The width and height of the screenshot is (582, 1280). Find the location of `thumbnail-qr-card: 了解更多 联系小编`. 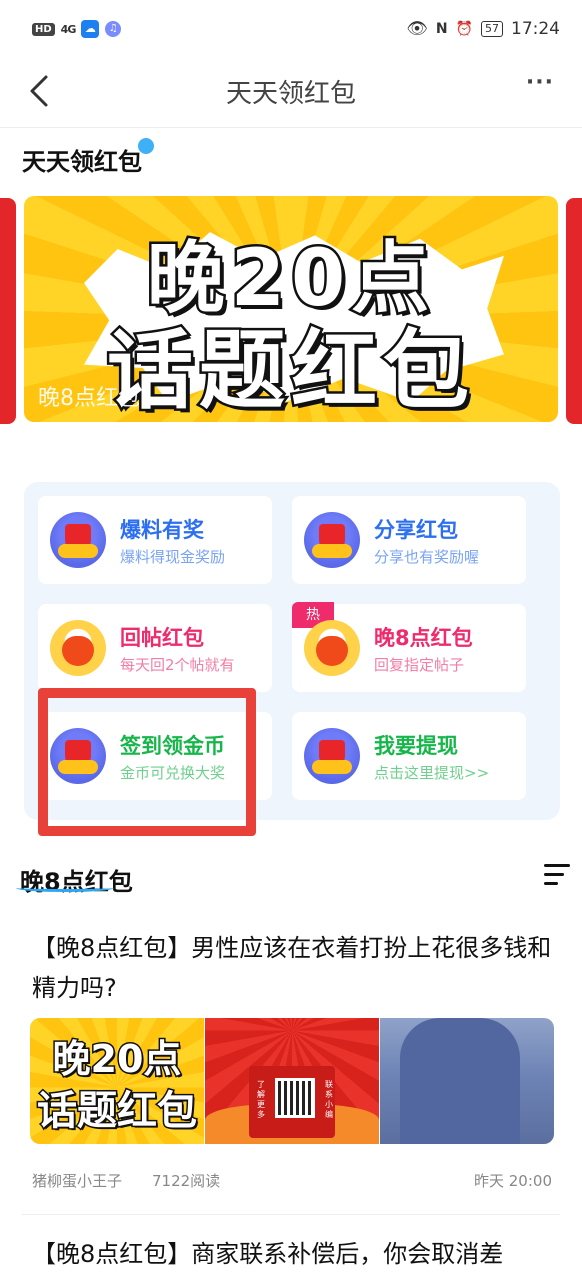

thumbnail-qr-card: 了解更多 联系小编 is located at coordinates (292, 1081).